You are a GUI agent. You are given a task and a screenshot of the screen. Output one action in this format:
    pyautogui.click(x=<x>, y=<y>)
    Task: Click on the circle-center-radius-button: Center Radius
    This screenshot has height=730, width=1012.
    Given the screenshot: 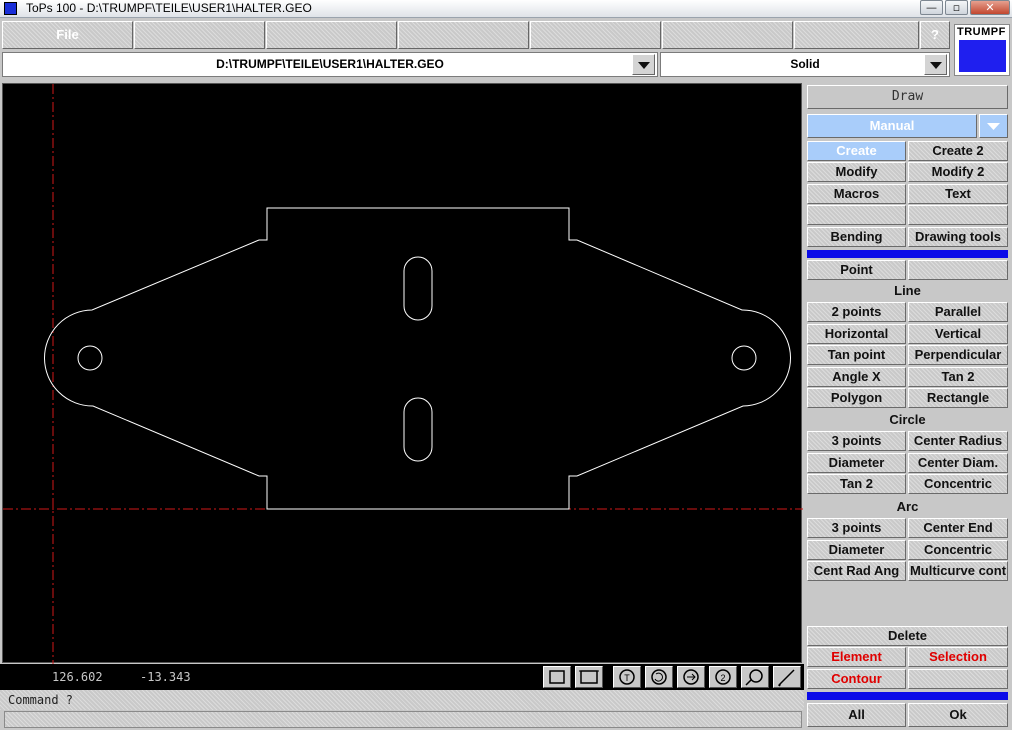 What is the action you would take?
    pyautogui.click(x=958, y=441)
    